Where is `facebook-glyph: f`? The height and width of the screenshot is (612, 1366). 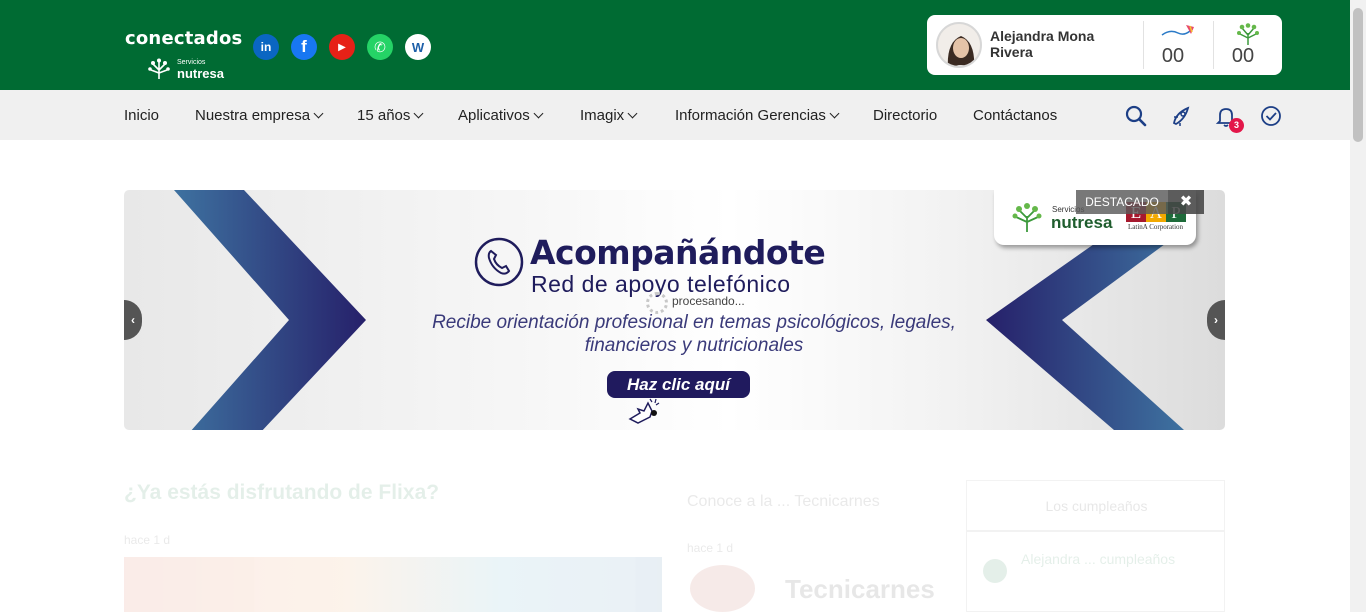
facebook-glyph: f is located at coordinates (304, 46).